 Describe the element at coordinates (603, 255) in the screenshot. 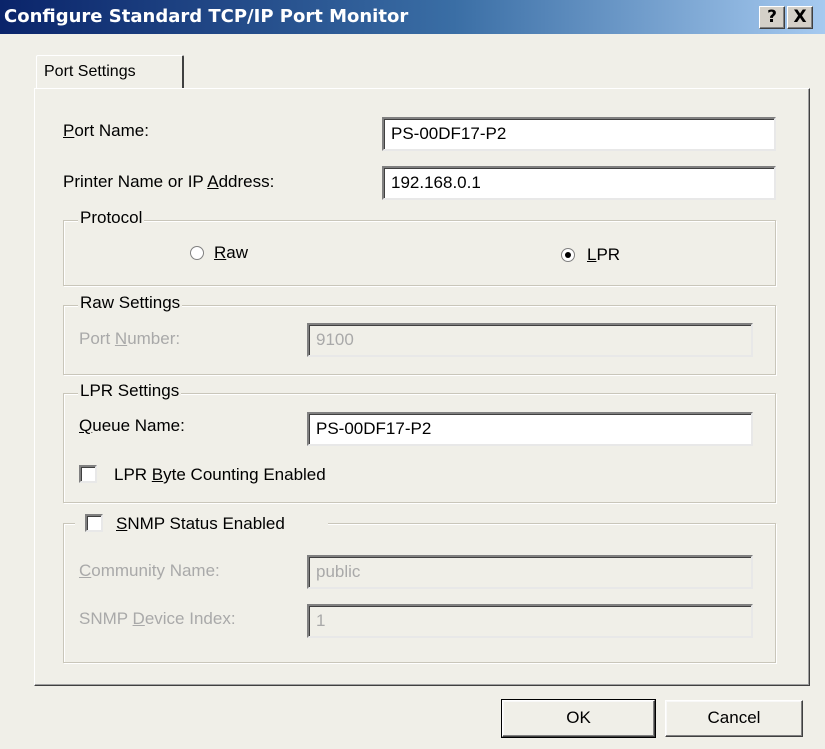

I see `protocol-lpr-label: LPR` at that location.